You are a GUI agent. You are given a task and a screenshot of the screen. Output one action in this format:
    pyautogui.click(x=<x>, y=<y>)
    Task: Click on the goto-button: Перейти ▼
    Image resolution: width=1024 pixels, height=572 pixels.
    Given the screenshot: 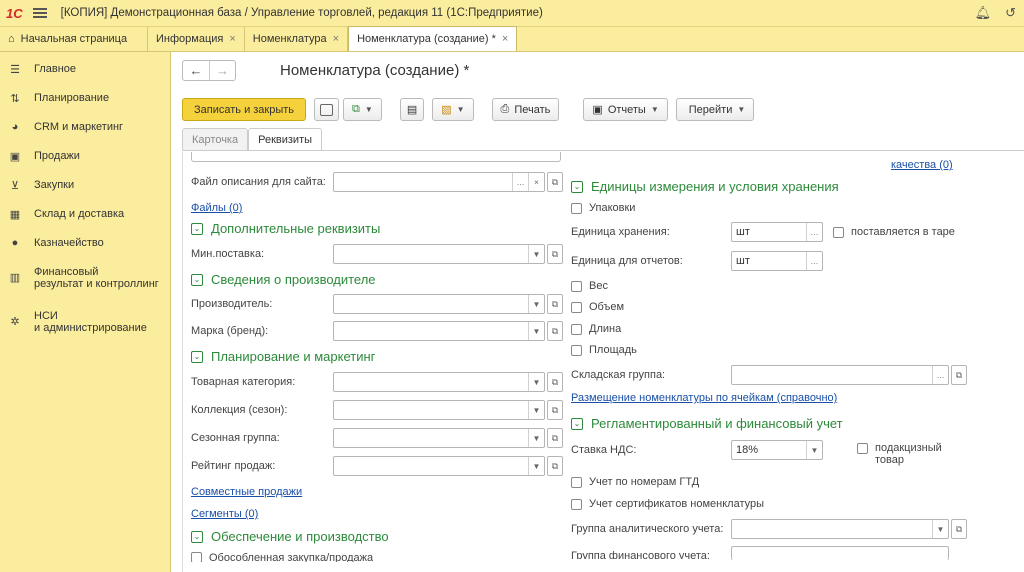 What is the action you would take?
    pyautogui.click(x=715, y=109)
    